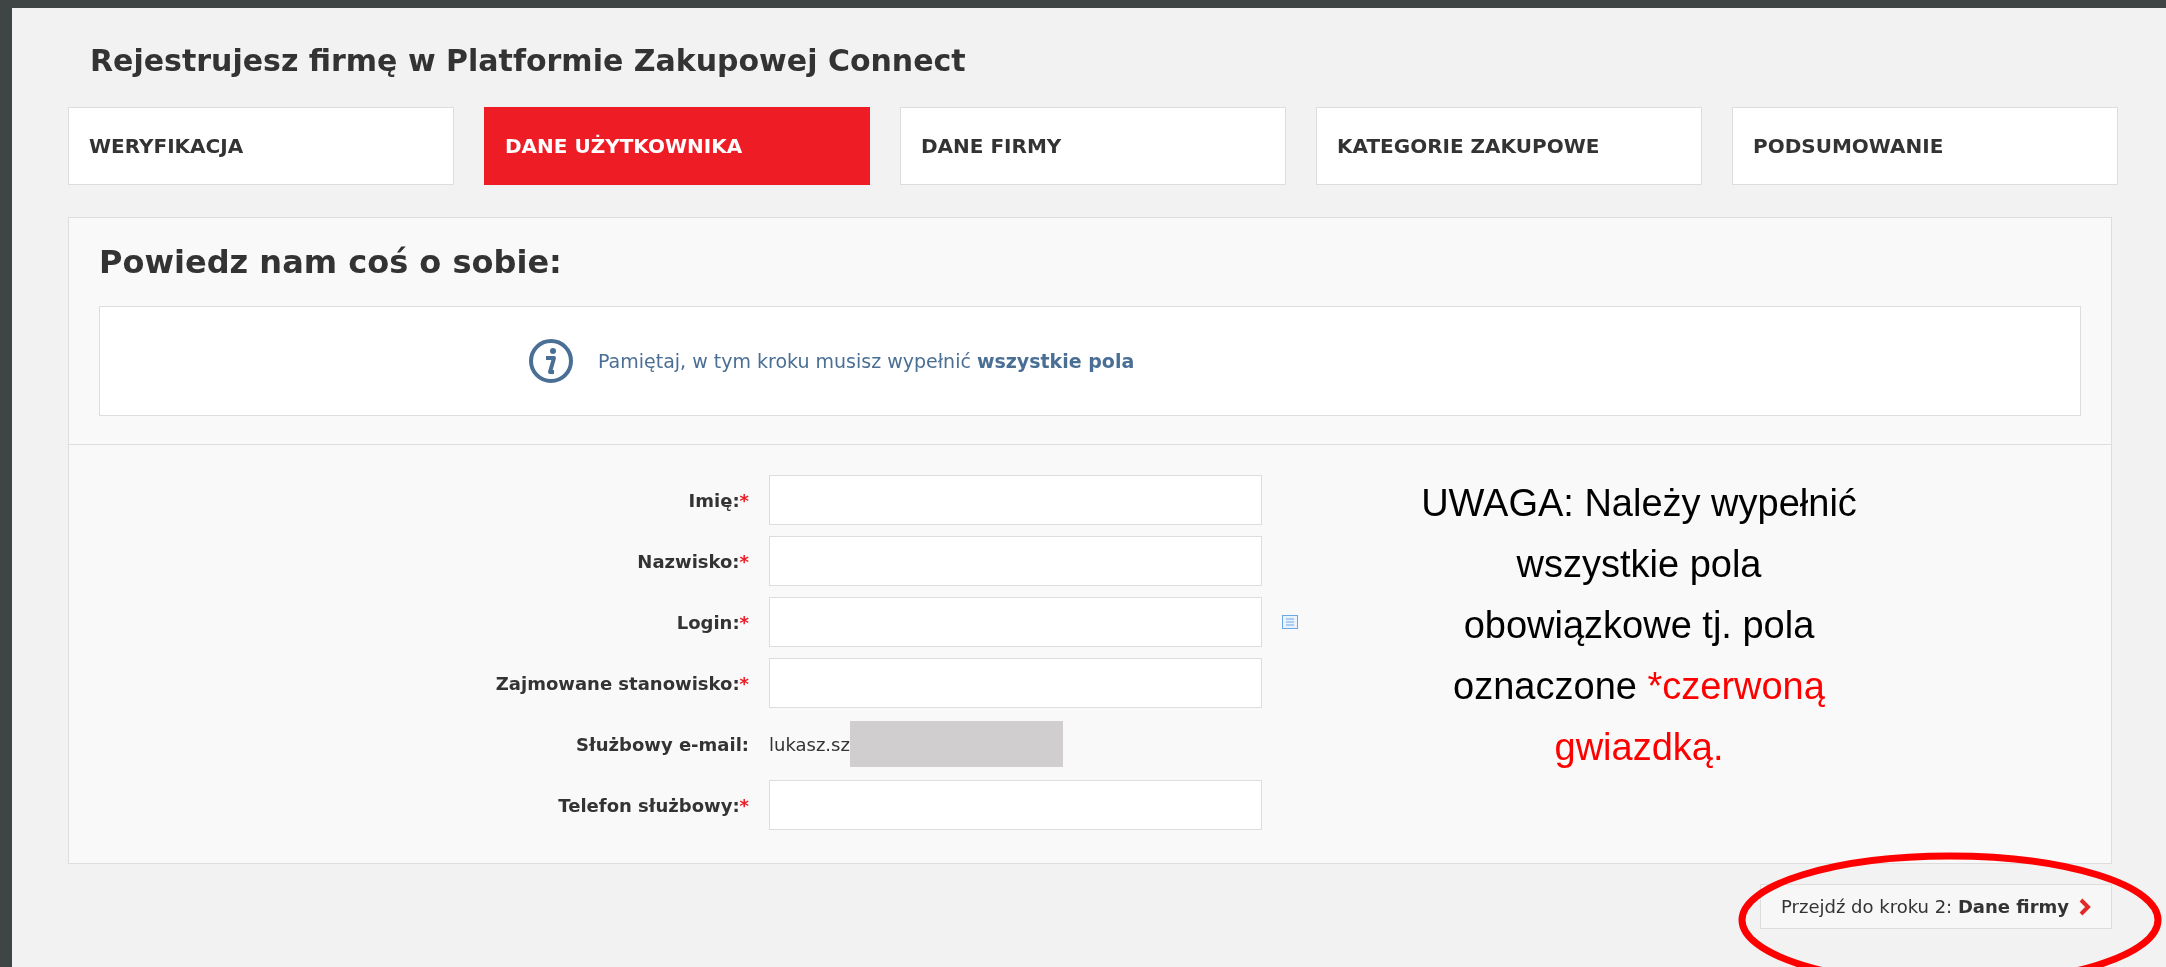  Describe the element at coordinates (866, 361) in the screenshot. I see `info-text: Pamiętaj, w tym kroku musisz wypełnić wszystkie pola` at that location.